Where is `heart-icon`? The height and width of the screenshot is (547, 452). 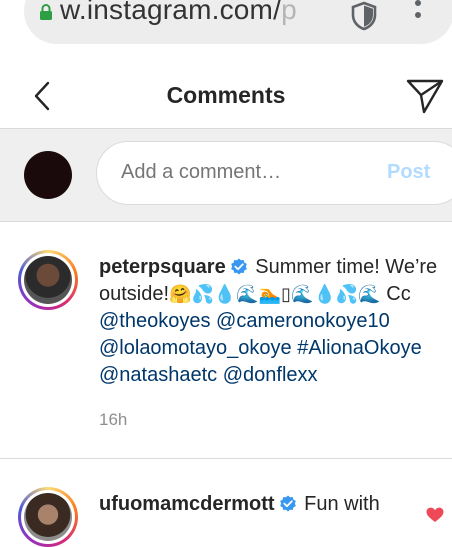 heart-icon is located at coordinates (435, 515).